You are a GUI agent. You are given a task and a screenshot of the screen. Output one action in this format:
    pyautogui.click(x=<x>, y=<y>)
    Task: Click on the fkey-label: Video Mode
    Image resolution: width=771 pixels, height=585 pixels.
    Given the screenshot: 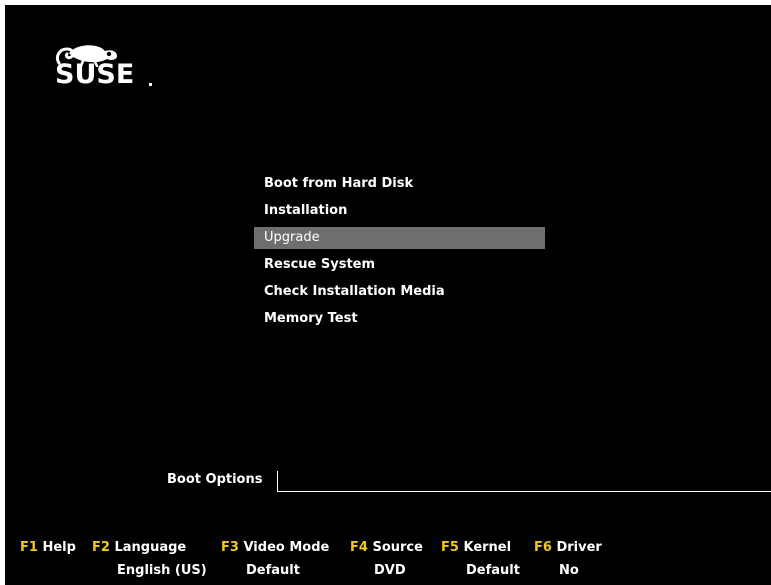 What is the action you would take?
    pyautogui.click(x=286, y=547)
    